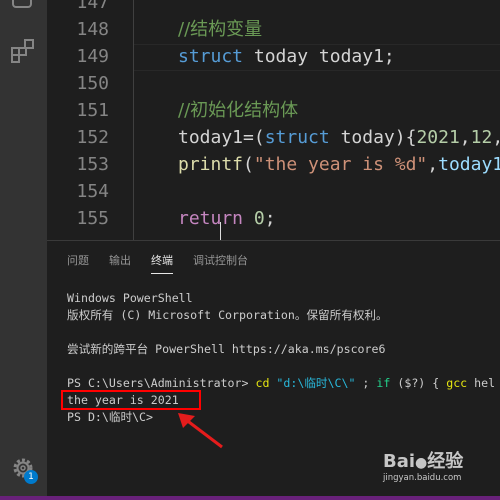 This screenshot has width=500, height=500. What do you see at coordinates (383, 383) in the screenshot?
I see `command-keyword: if` at bounding box center [383, 383].